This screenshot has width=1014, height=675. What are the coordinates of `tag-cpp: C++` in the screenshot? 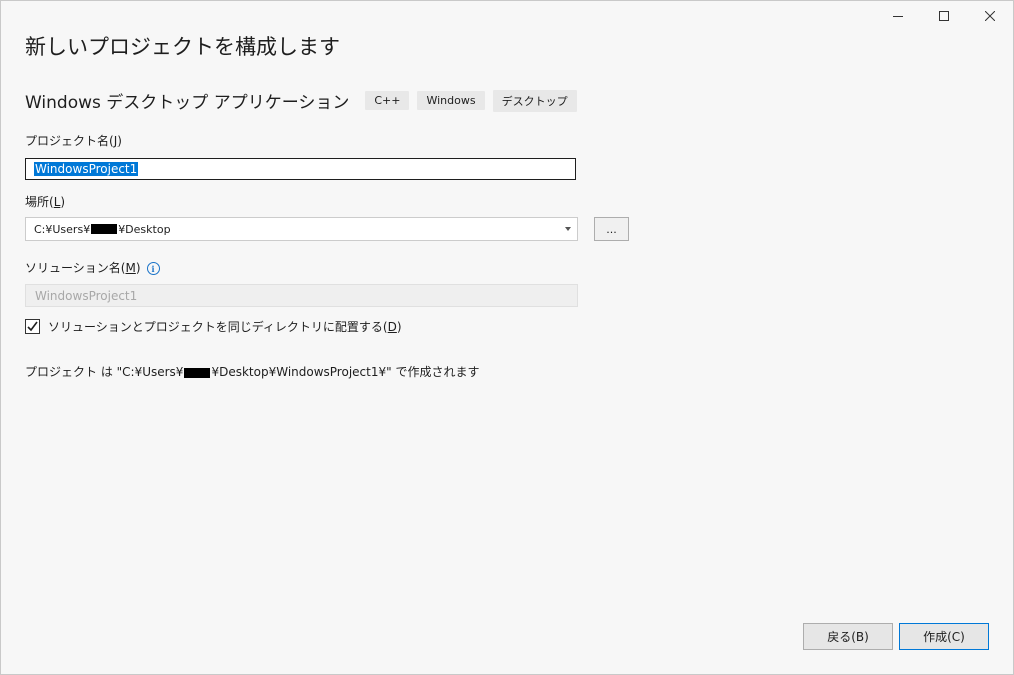 It's located at (387, 100).